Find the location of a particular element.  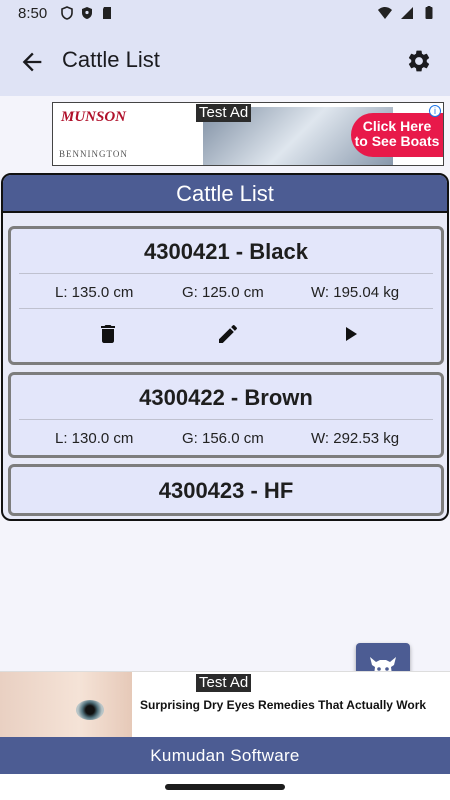

cattle-name: 4300422 - Brown is located at coordinates (226, 397).